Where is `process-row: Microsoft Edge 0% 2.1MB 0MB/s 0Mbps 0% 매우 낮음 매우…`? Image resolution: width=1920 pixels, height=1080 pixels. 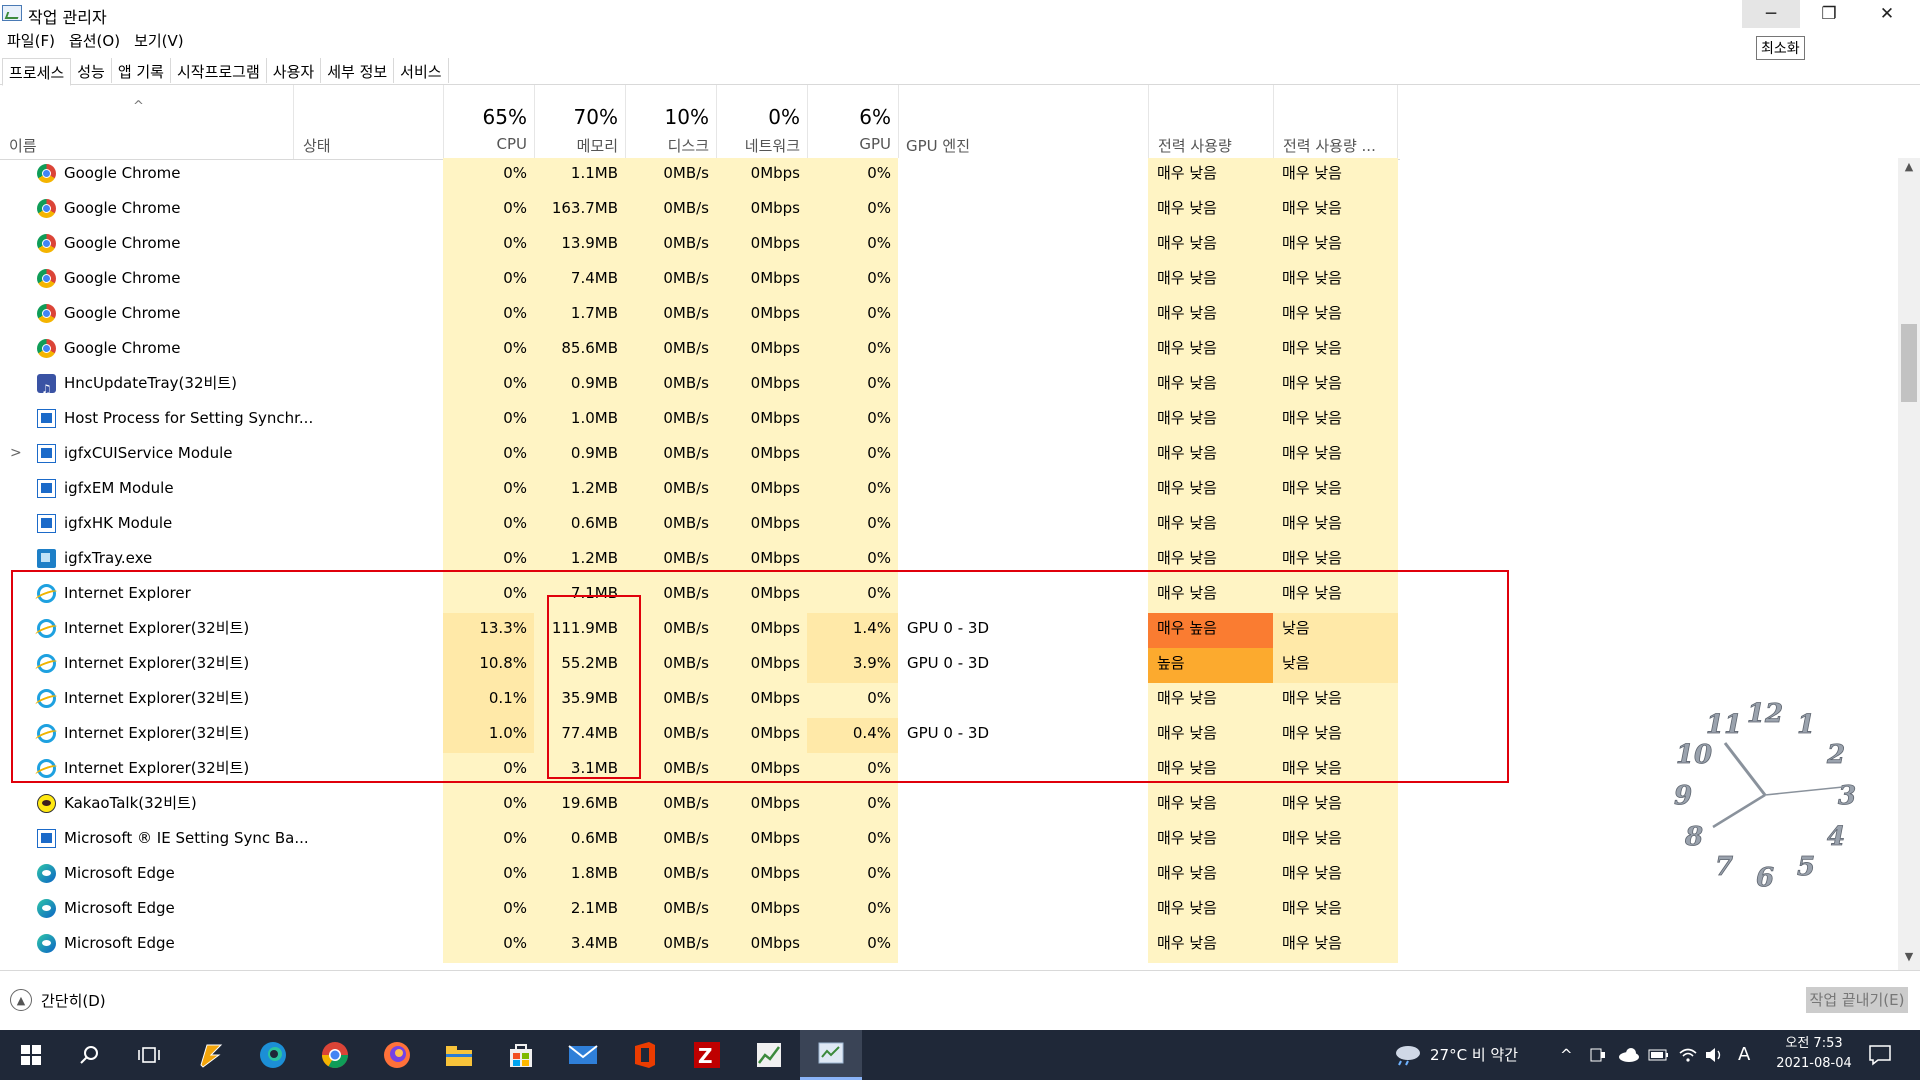
process-row: Microsoft Edge 0% 2.1MB 0MB/s 0Mbps 0% 매우 낮음 매우… is located at coordinates (700, 910).